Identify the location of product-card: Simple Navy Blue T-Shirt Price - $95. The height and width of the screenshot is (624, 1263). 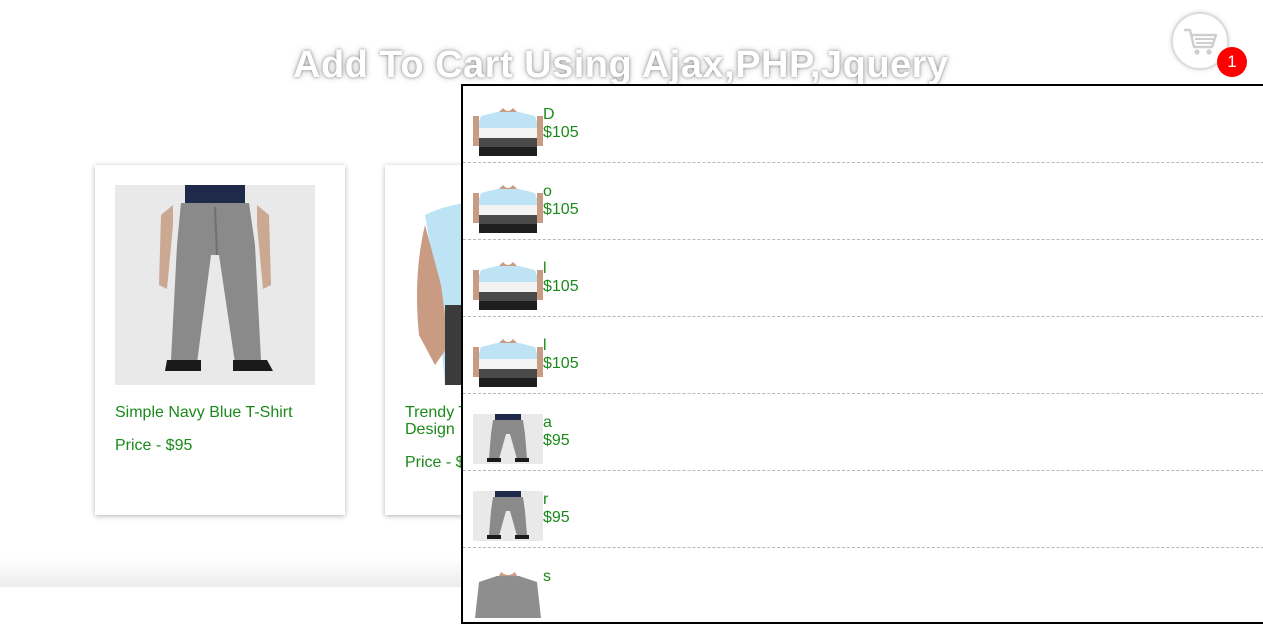
(220, 340).